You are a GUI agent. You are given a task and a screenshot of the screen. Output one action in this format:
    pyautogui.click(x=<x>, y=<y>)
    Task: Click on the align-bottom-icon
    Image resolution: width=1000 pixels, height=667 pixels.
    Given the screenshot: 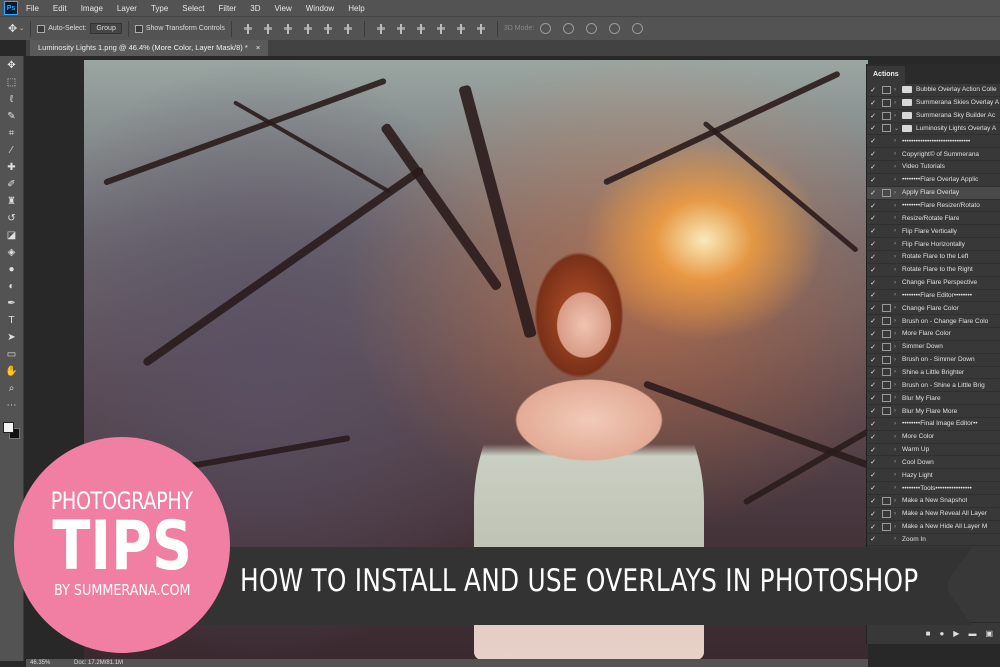 What is the action you would take?
    pyautogui.click(x=287, y=28)
    